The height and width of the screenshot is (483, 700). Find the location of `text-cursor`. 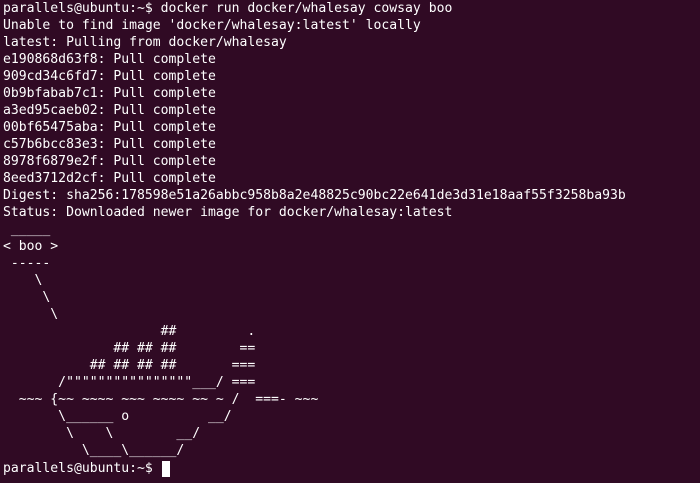

text-cursor is located at coordinates (165, 469).